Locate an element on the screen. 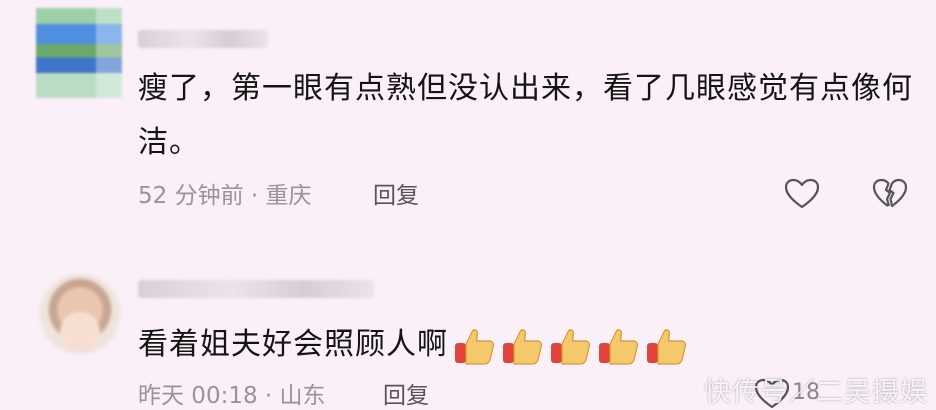 The width and height of the screenshot is (936, 410). comment-time-location: 52 分钟前 · 重庆 is located at coordinates (225, 196).